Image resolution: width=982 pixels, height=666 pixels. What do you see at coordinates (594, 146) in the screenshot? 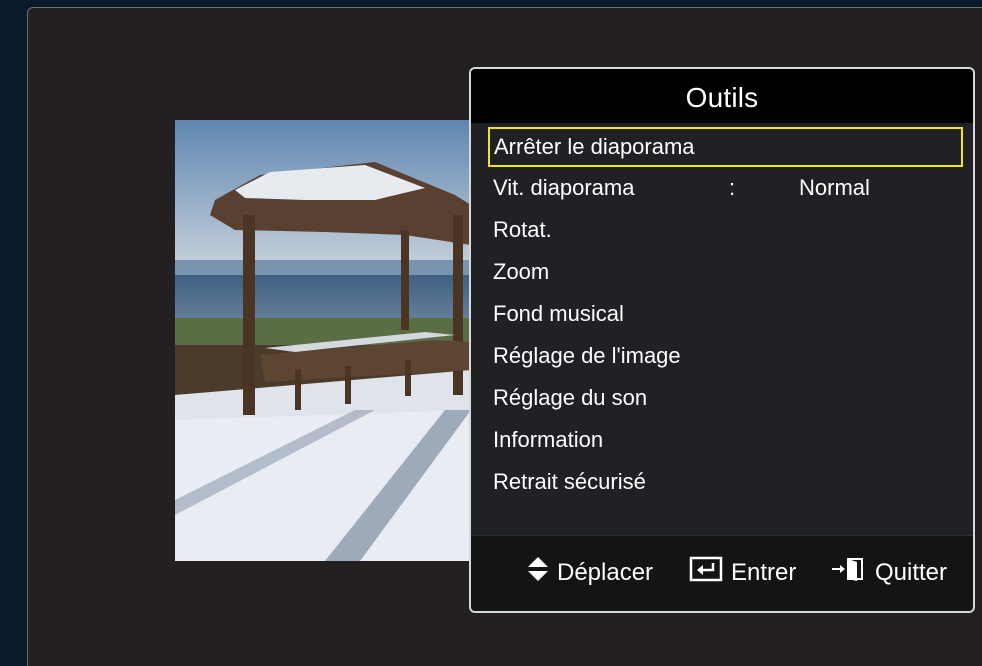
I see `menu-item-label: Arrêter le diaporama` at bounding box center [594, 146].